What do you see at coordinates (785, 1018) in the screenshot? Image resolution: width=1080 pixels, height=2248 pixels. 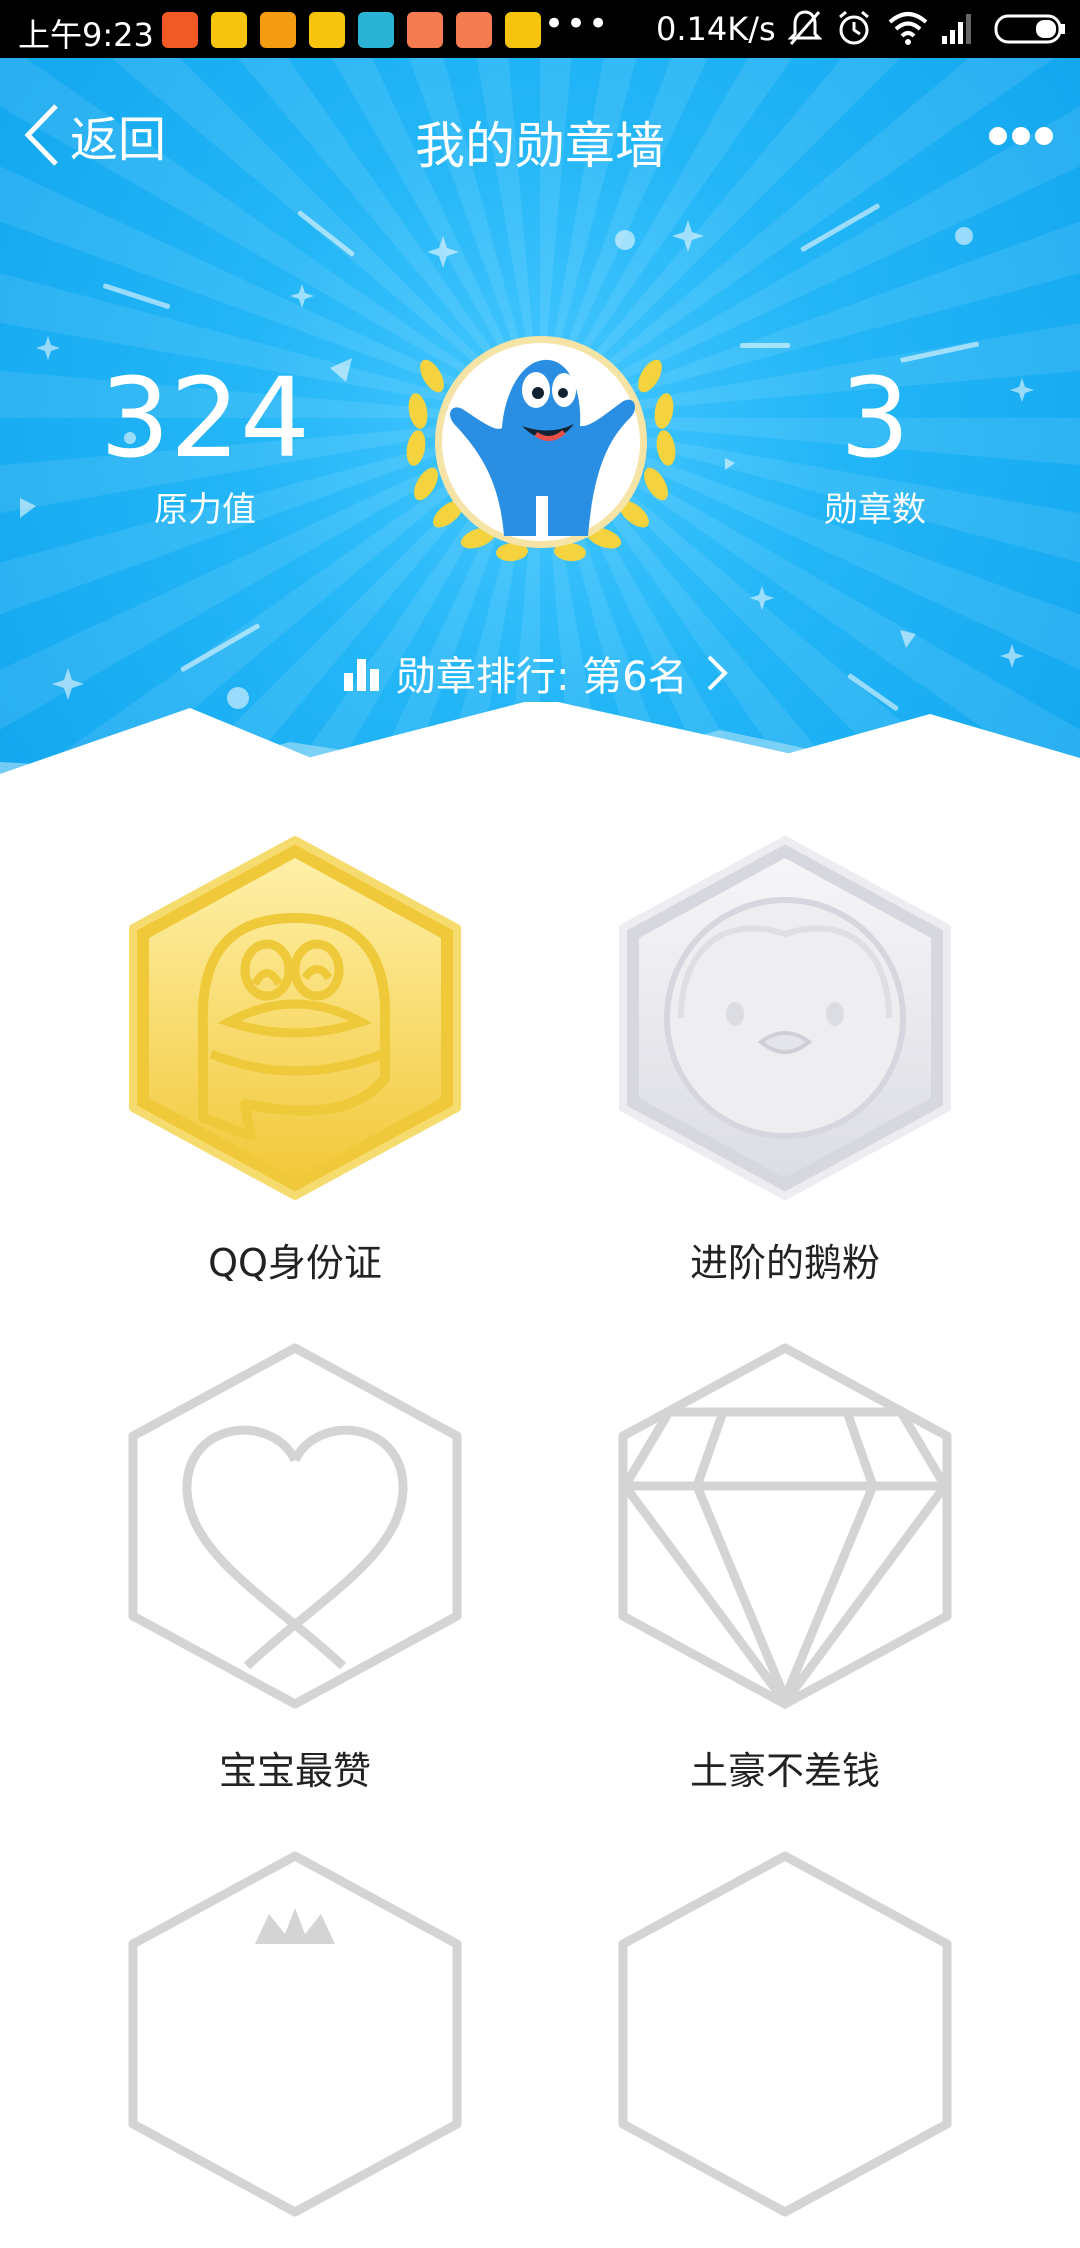 I see `penguin-silver-icon` at bounding box center [785, 1018].